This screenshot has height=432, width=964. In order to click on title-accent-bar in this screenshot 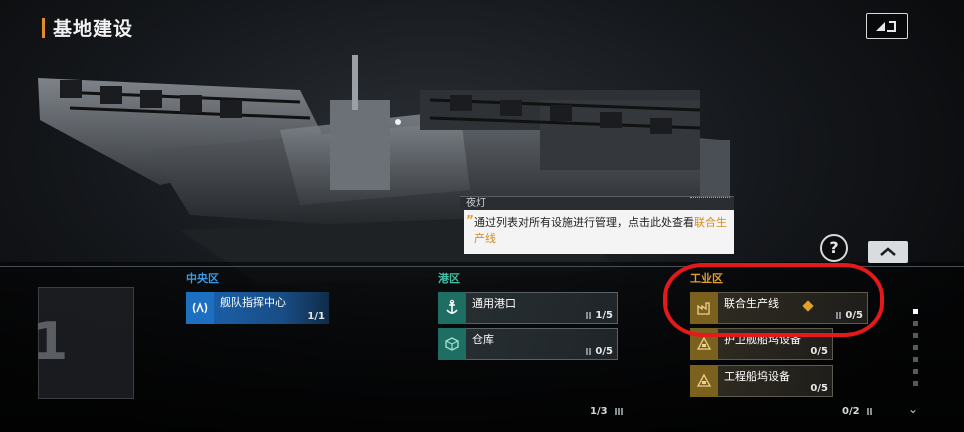, I will do `click(43, 27)`.